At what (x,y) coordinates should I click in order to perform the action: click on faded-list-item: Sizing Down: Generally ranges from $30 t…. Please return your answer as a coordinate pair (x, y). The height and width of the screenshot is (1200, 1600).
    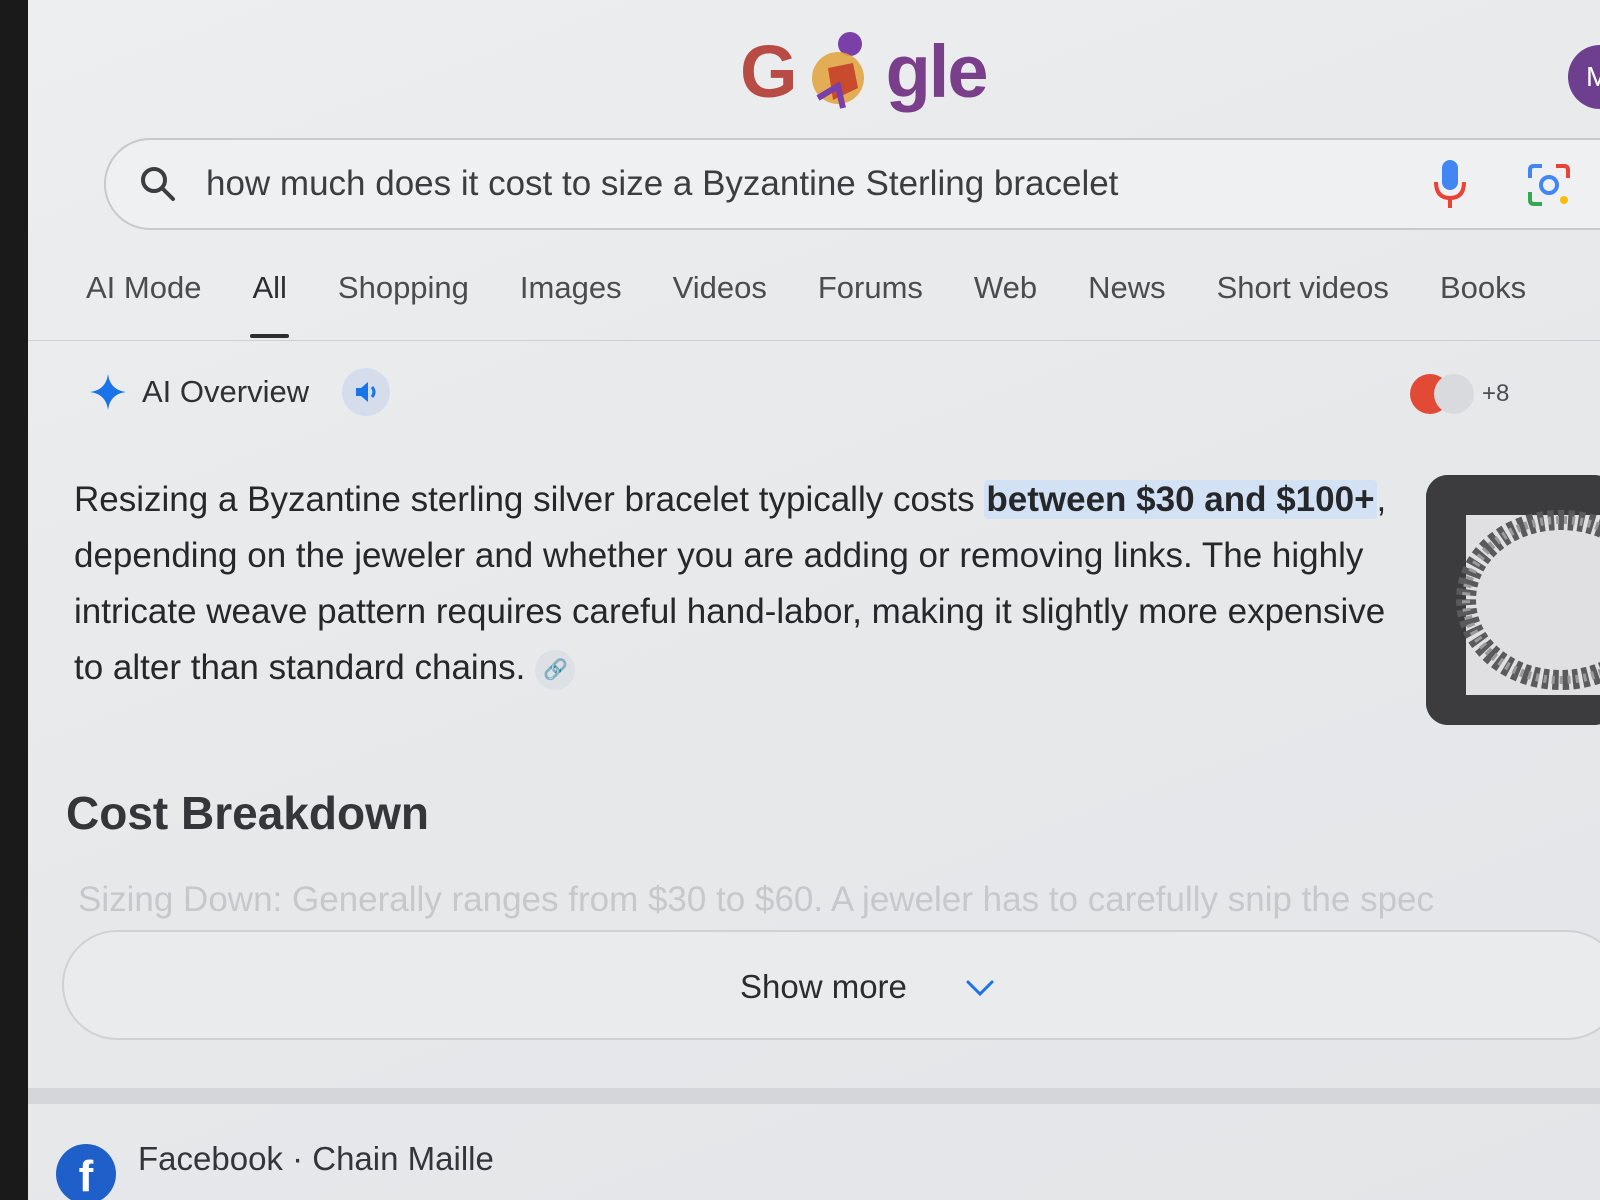
    Looking at the image, I should click on (756, 899).